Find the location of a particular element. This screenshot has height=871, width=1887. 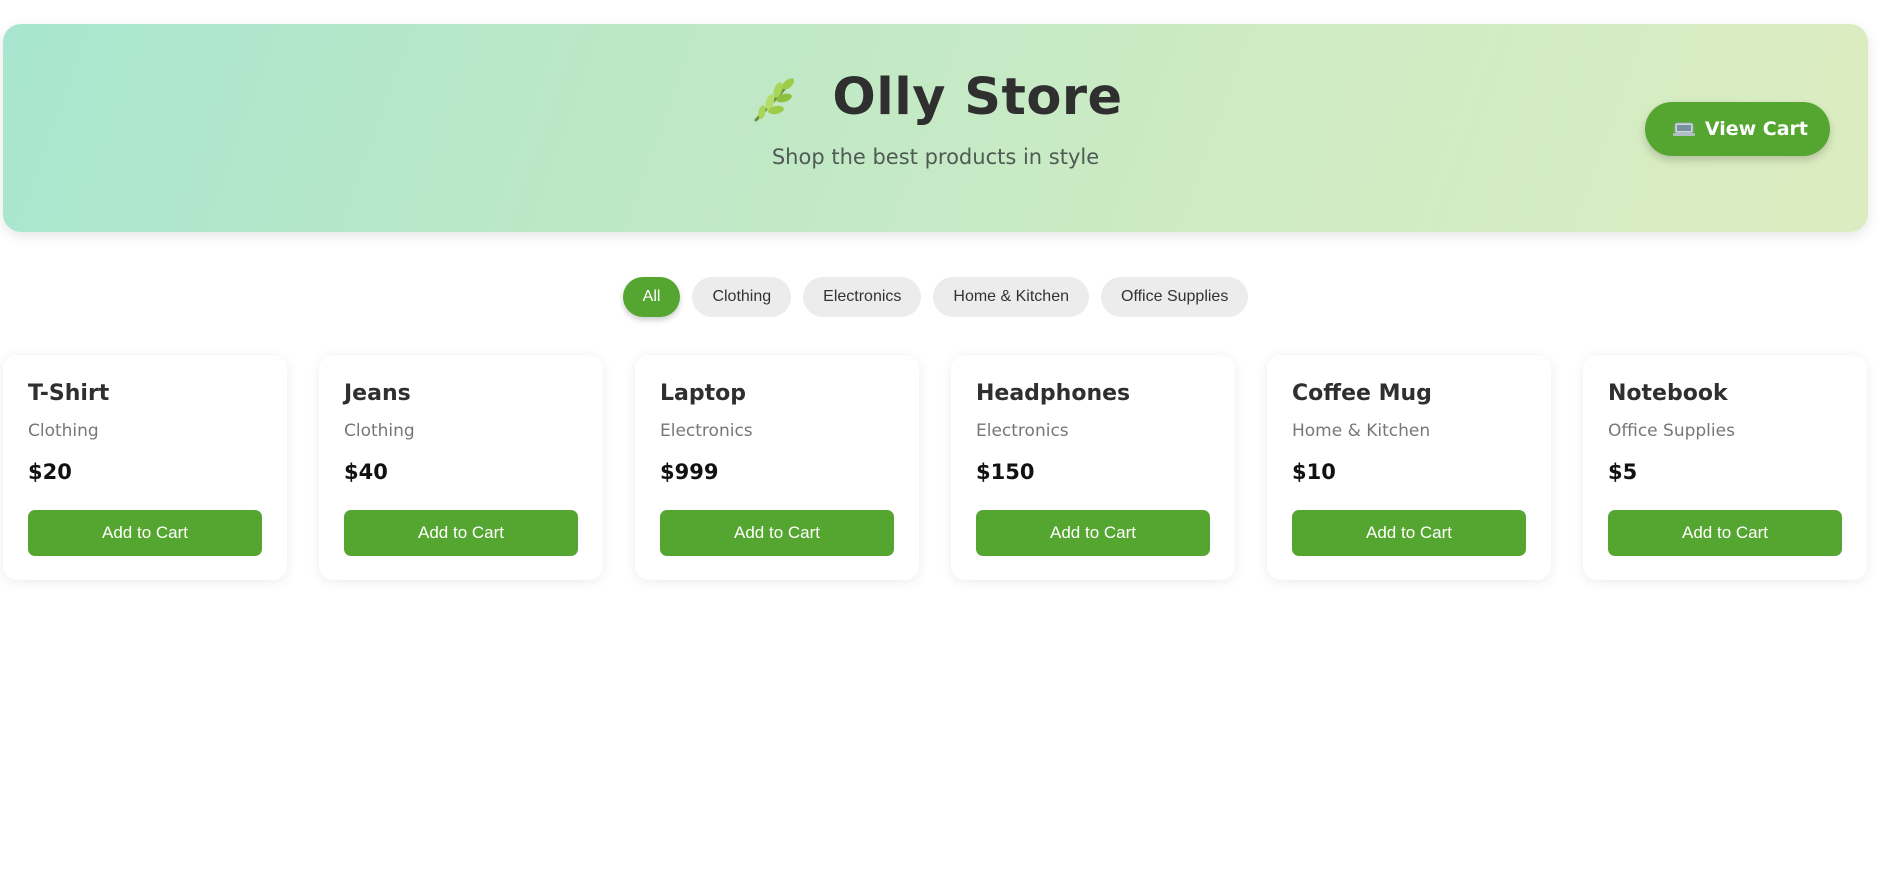

filter-home-kitchen: Home & Kitchen is located at coordinates (1011, 297).